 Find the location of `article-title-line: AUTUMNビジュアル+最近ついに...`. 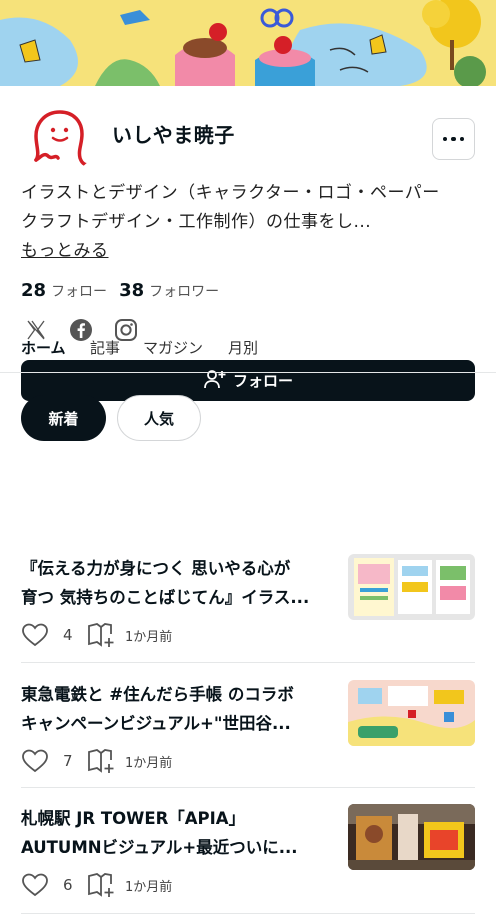

article-title-line: AUTUMNビジュアル+最近ついに... is located at coordinates (159, 847).